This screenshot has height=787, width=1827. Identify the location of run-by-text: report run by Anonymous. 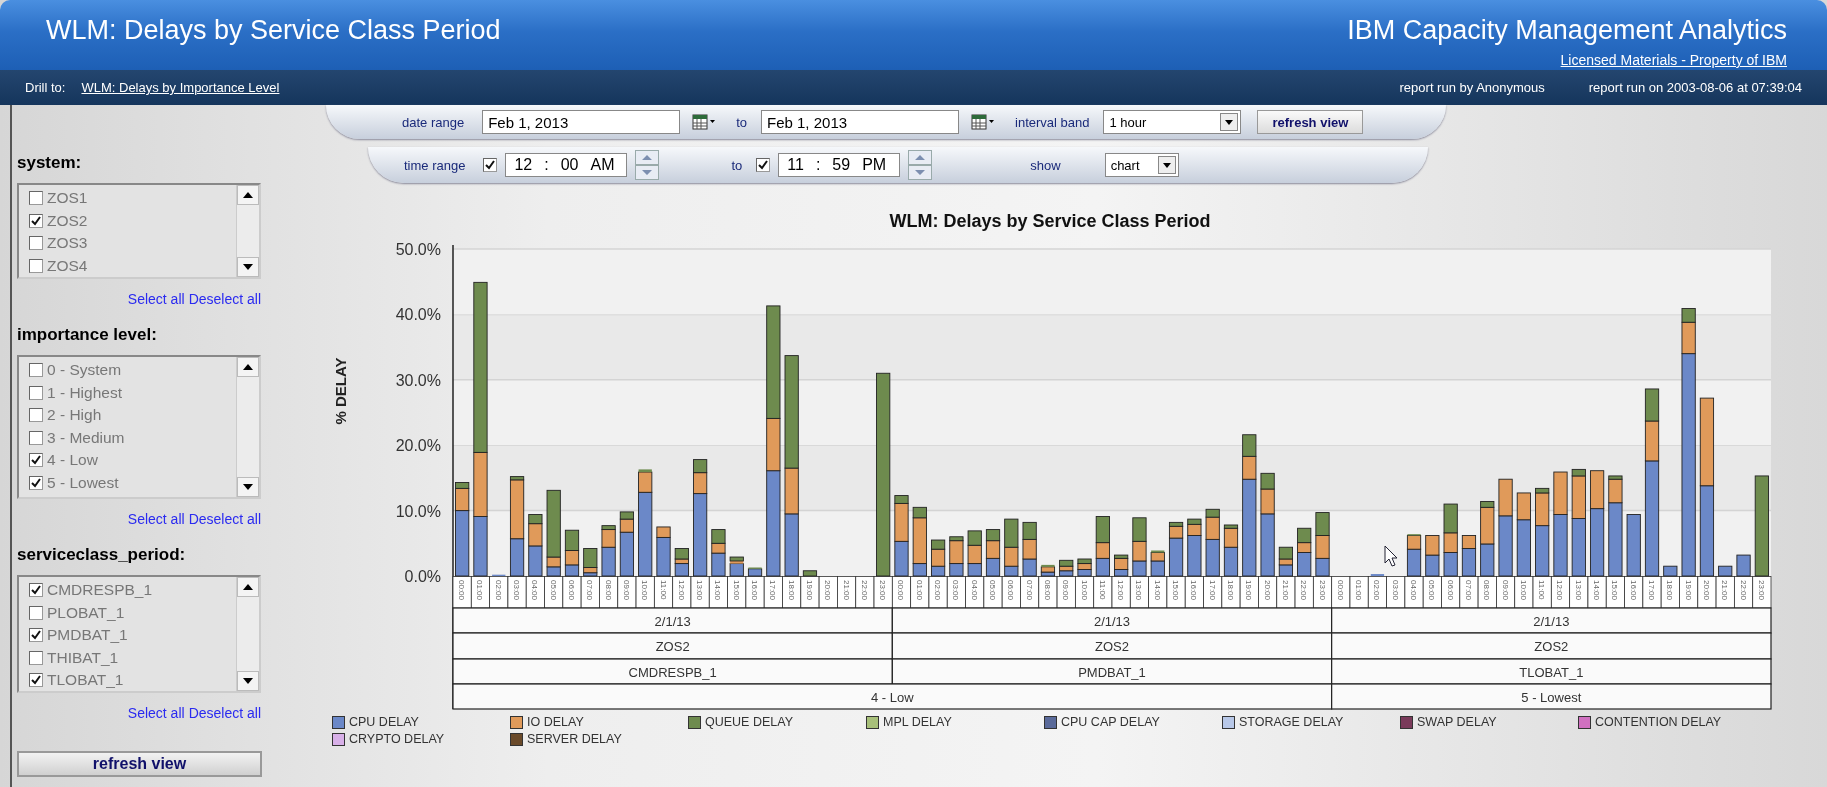
(1472, 87).